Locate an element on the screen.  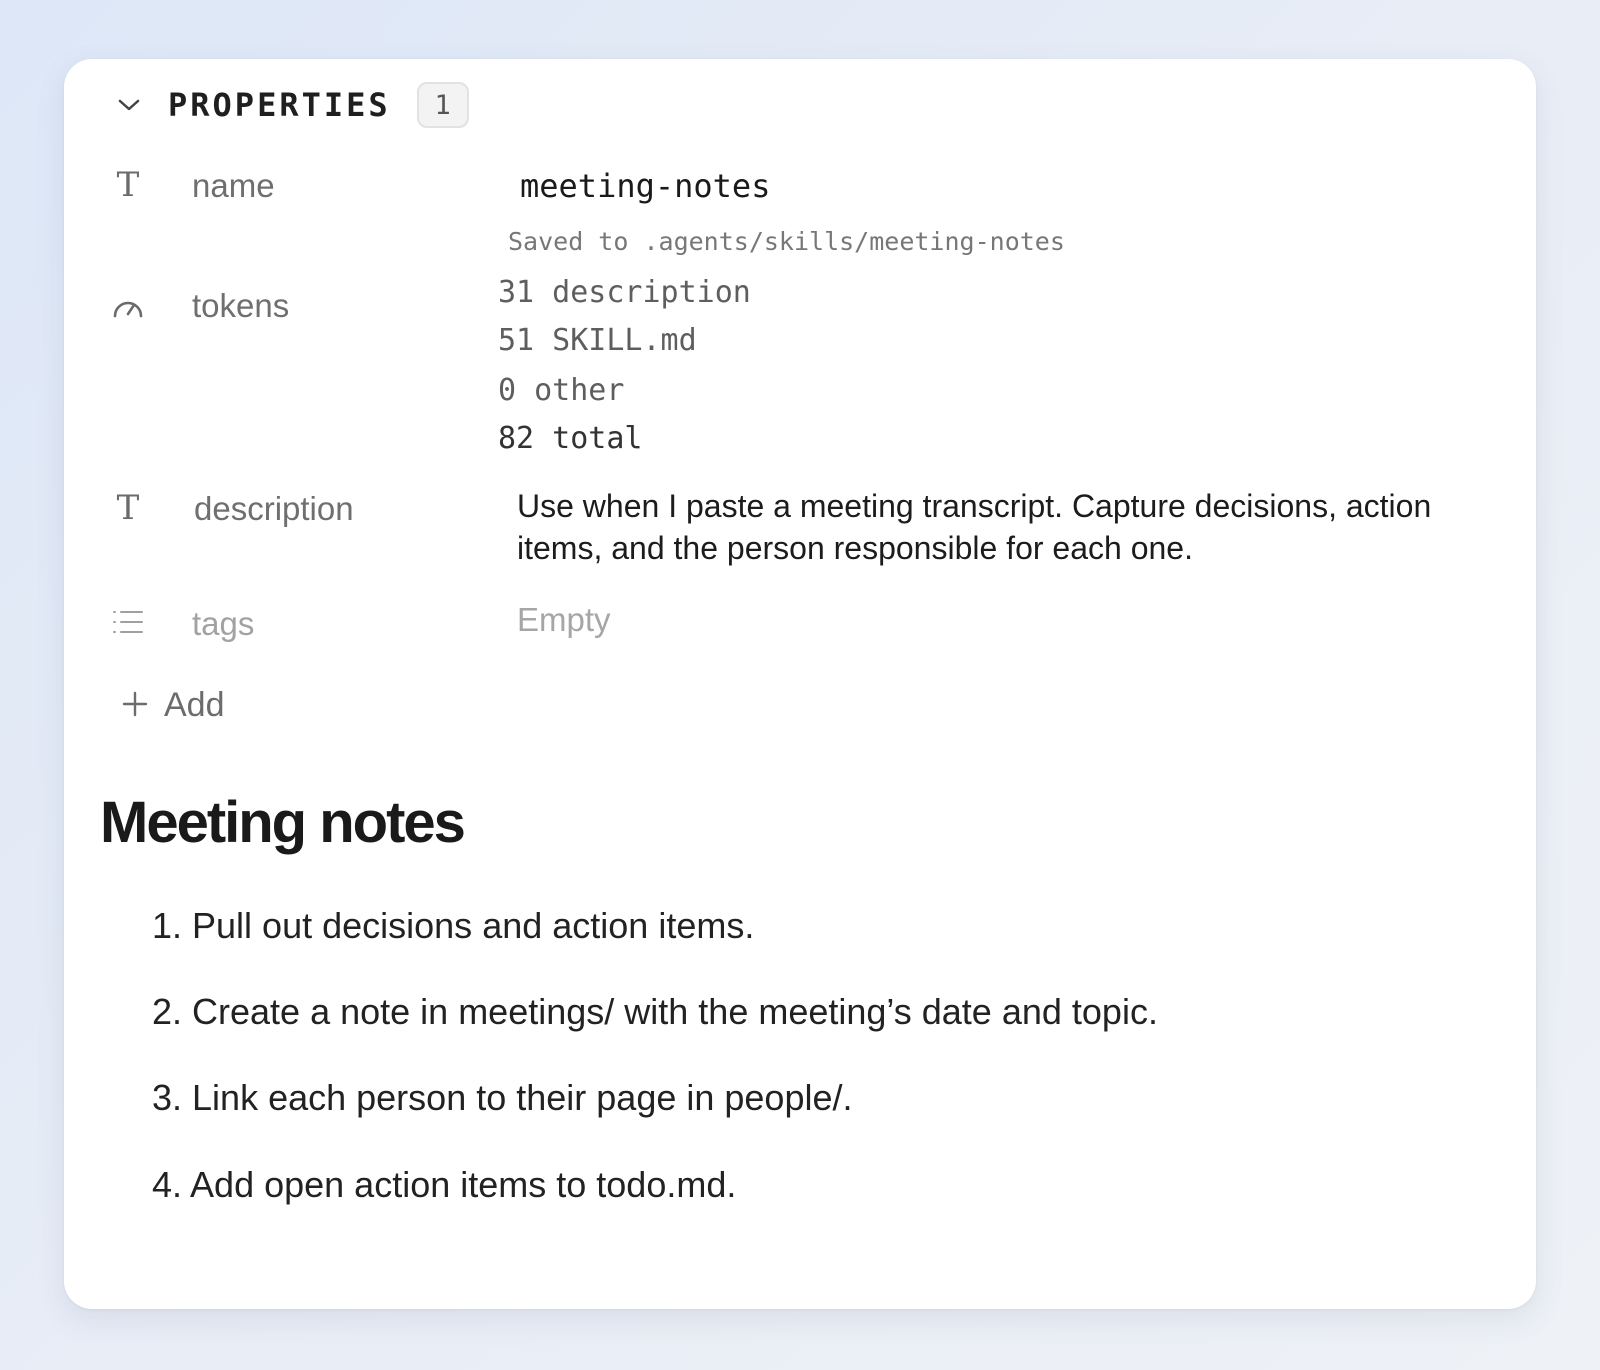
plus-icon is located at coordinates (135, 705).